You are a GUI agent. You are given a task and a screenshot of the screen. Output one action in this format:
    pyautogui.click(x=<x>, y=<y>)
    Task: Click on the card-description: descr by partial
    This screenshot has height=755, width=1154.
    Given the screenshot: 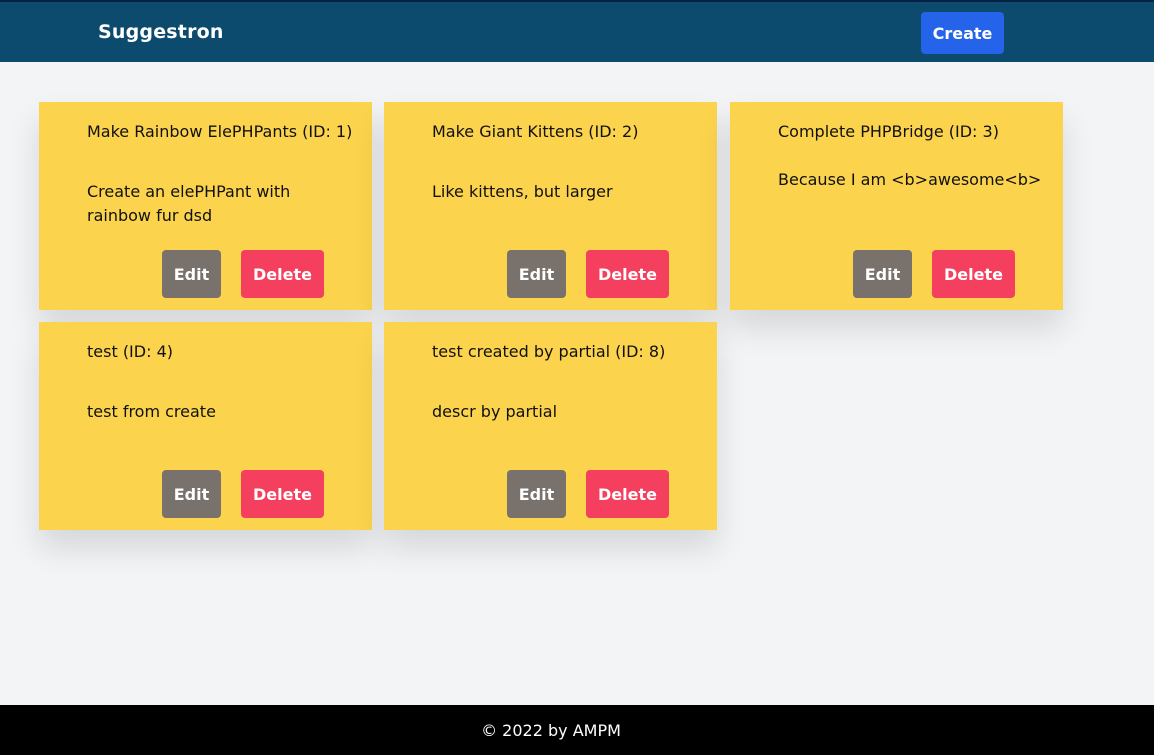 What is the action you would take?
    pyautogui.click(x=495, y=411)
    